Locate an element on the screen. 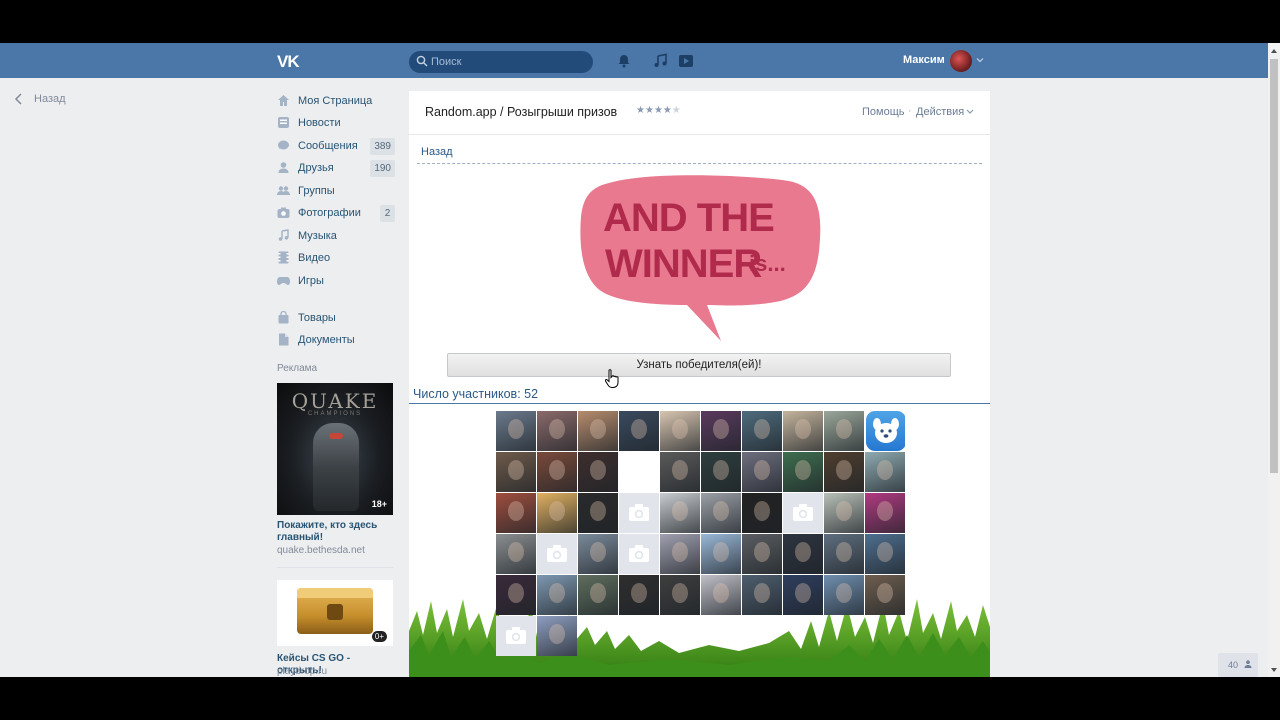 Image resolution: width=1280 pixels, height=720 pixels. music-icon is located at coordinates (660, 61).